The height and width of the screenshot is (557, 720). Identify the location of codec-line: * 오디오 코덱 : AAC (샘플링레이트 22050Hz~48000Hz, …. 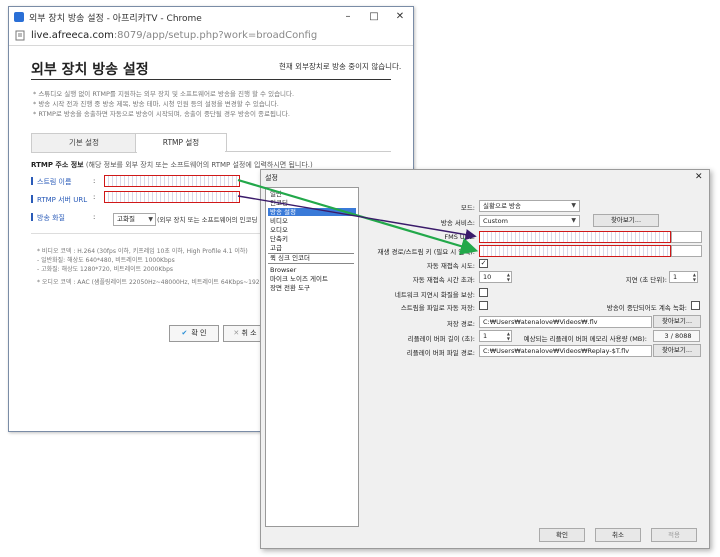
(150, 282).